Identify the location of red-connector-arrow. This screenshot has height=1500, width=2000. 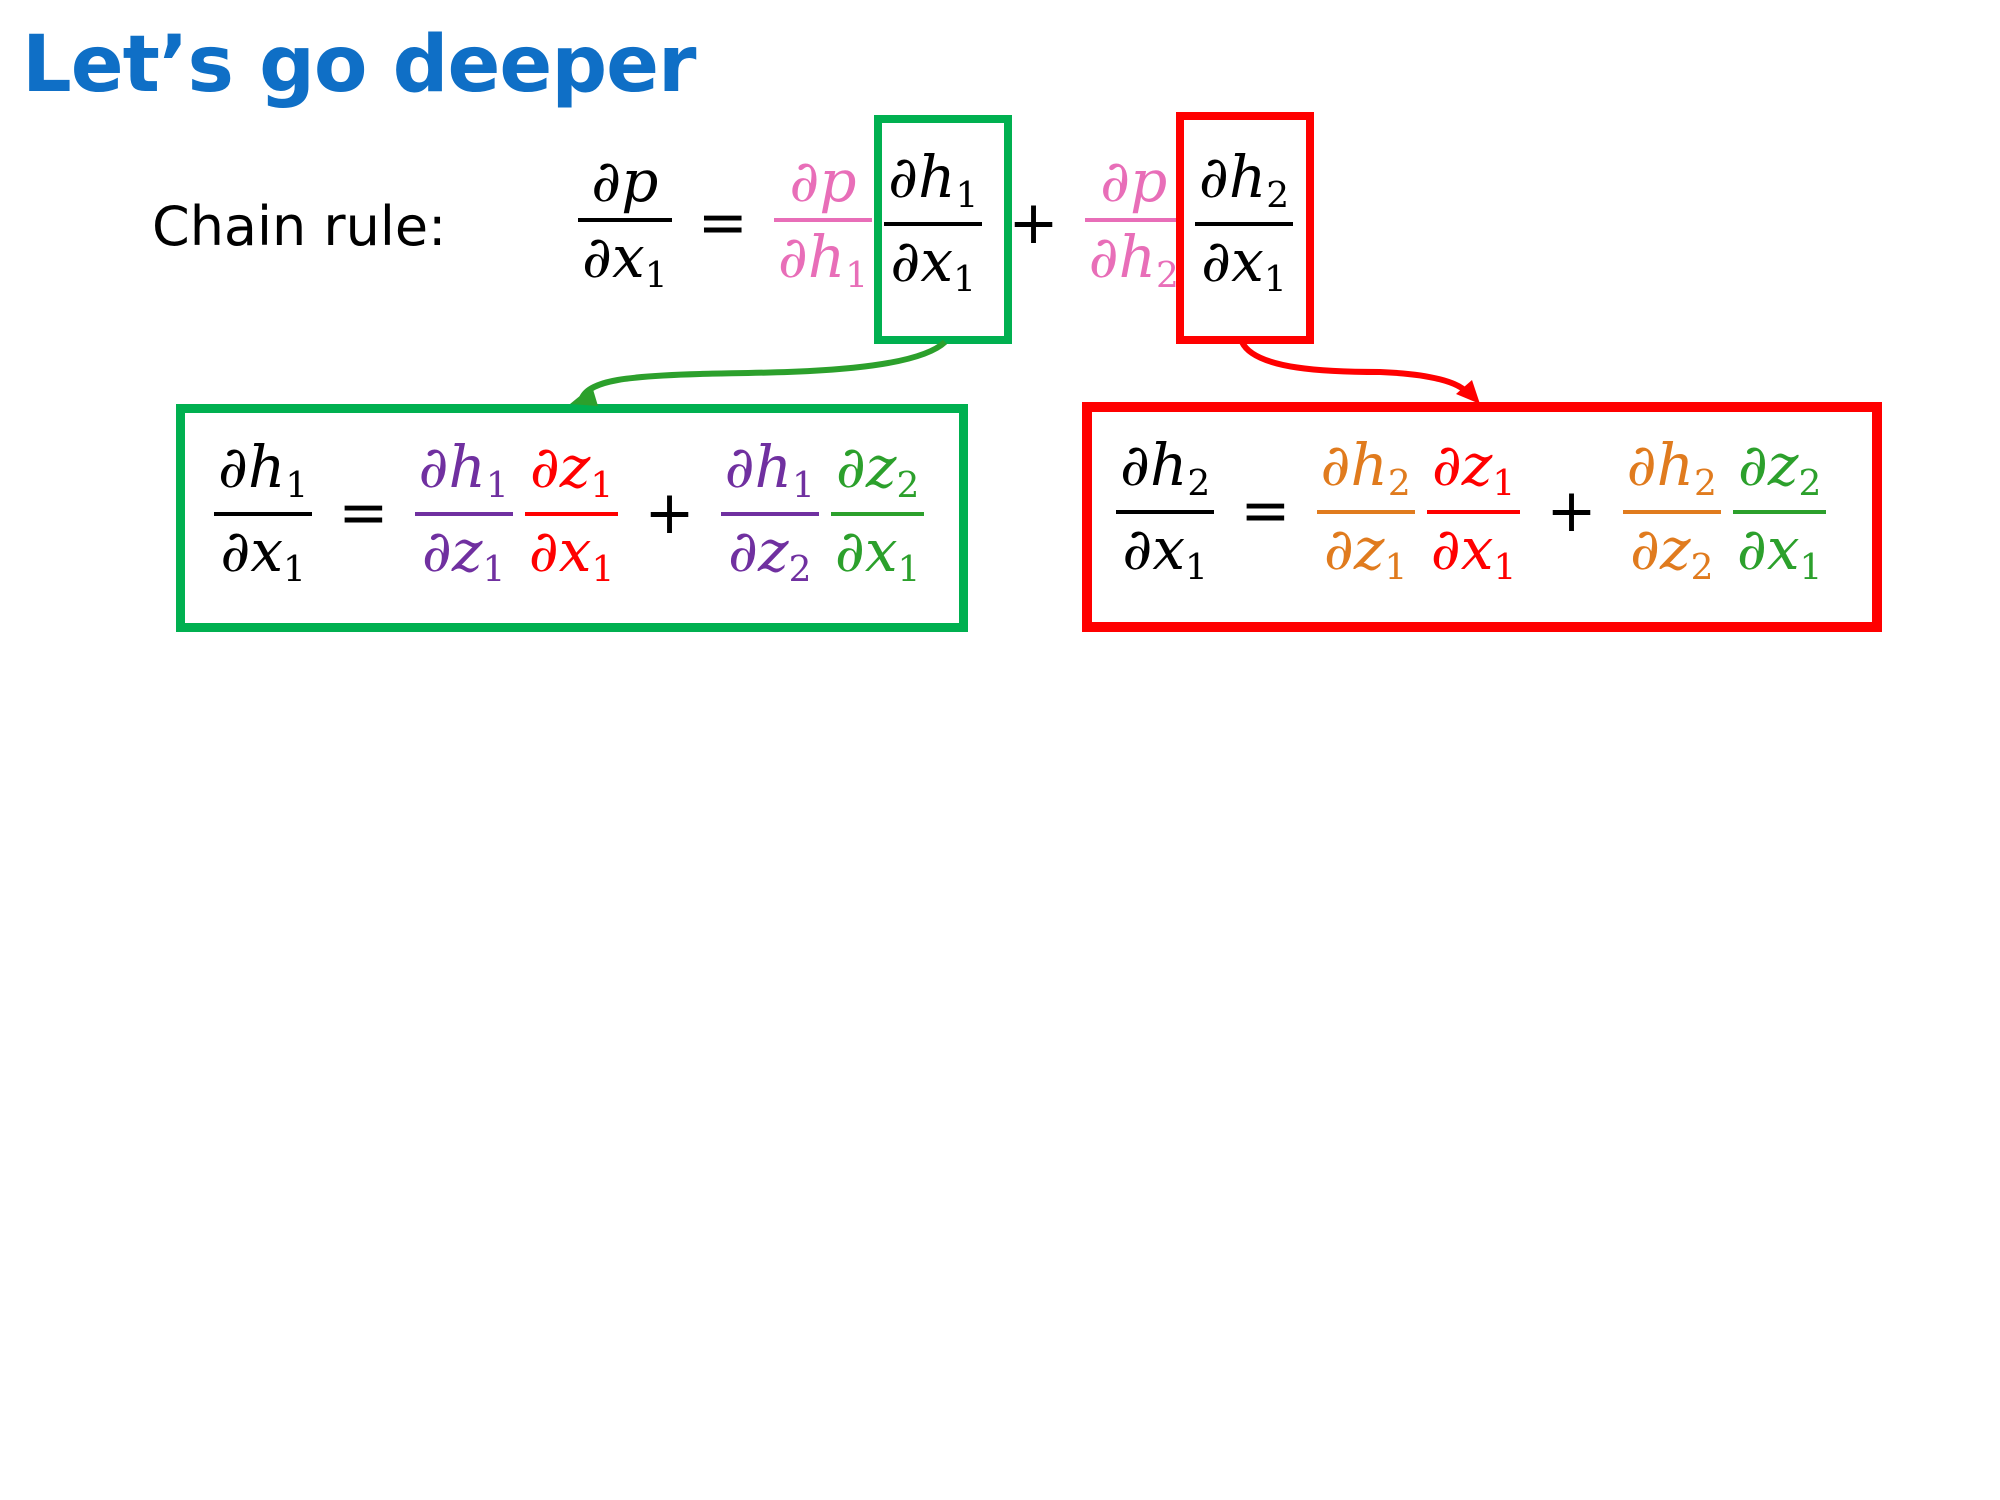
(1355, 368).